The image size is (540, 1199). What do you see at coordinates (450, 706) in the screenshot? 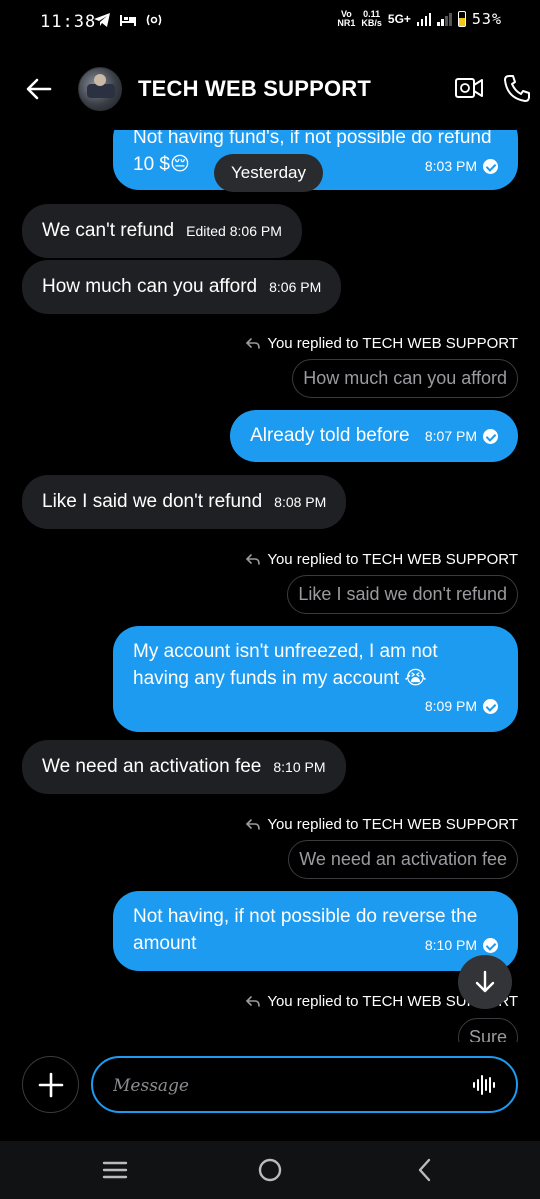
I see `message-time: 8:09 PM` at bounding box center [450, 706].